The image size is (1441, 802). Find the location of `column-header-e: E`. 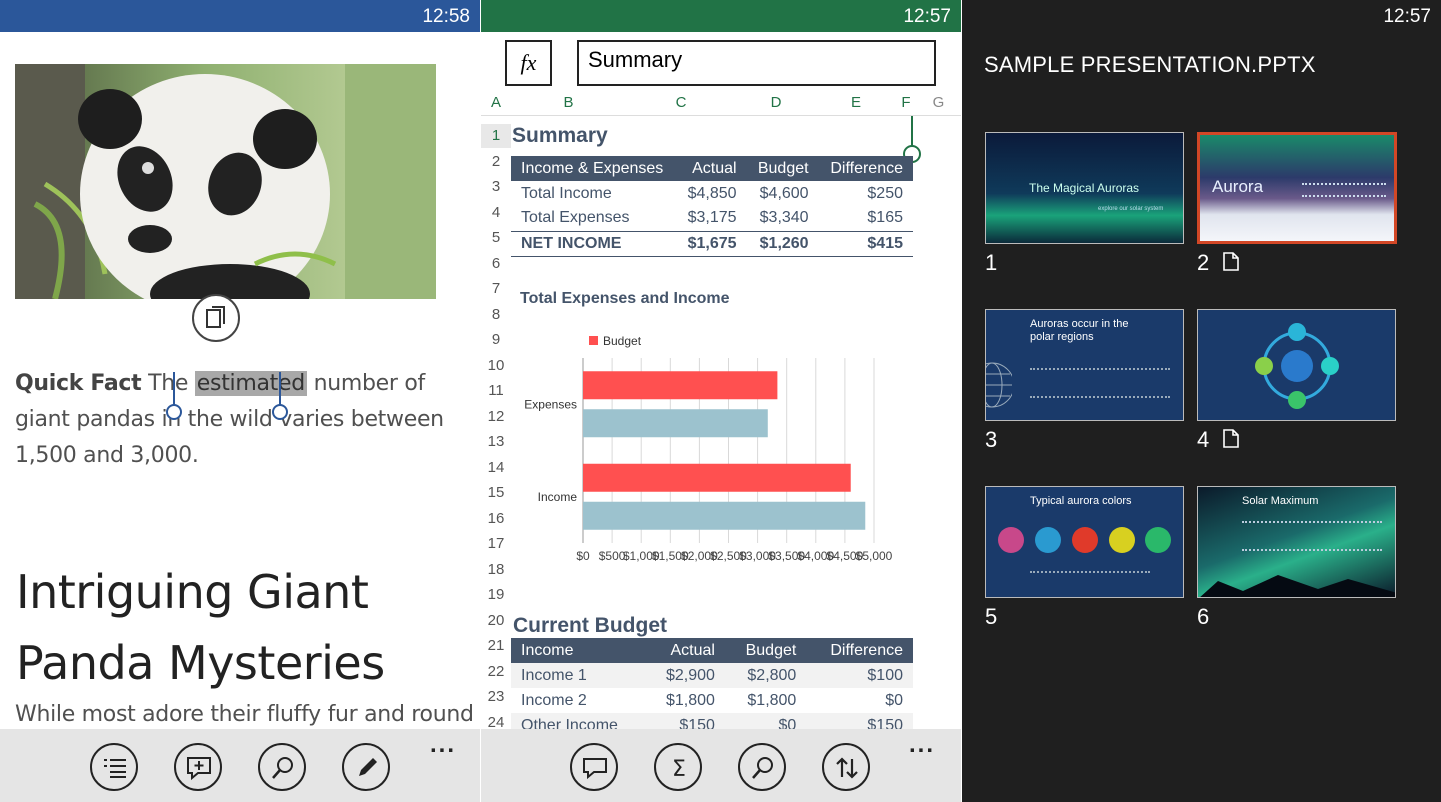

column-header-e: E is located at coordinates (856, 104).